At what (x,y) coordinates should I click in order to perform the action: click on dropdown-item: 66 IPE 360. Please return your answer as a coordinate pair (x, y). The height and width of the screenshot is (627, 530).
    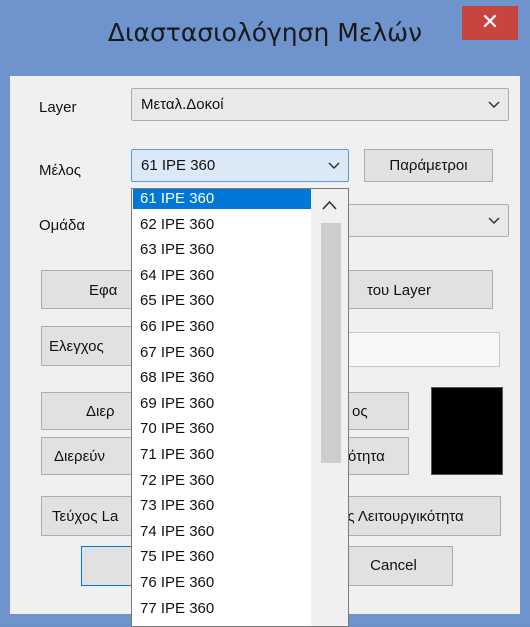
    Looking at the image, I should click on (222, 327).